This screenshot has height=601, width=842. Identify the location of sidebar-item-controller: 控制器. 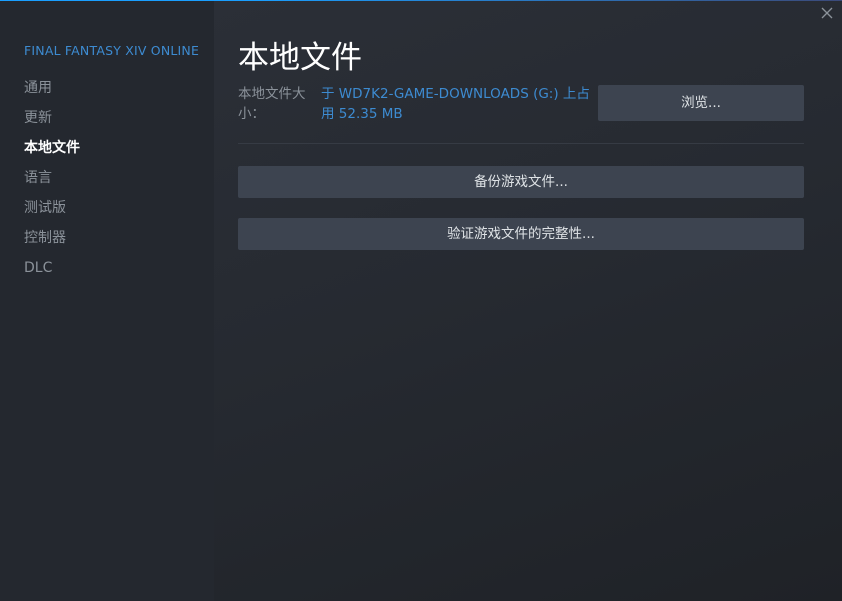
(52, 243).